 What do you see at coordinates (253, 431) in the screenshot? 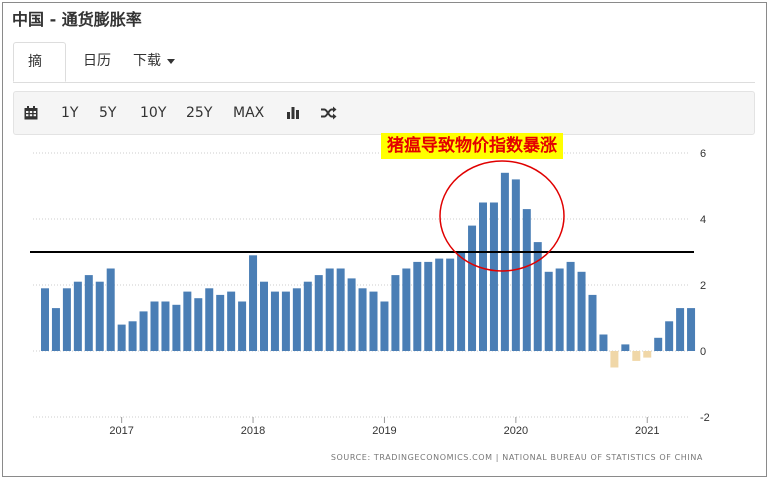
I see `x-tick-label: 2018` at bounding box center [253, 431].